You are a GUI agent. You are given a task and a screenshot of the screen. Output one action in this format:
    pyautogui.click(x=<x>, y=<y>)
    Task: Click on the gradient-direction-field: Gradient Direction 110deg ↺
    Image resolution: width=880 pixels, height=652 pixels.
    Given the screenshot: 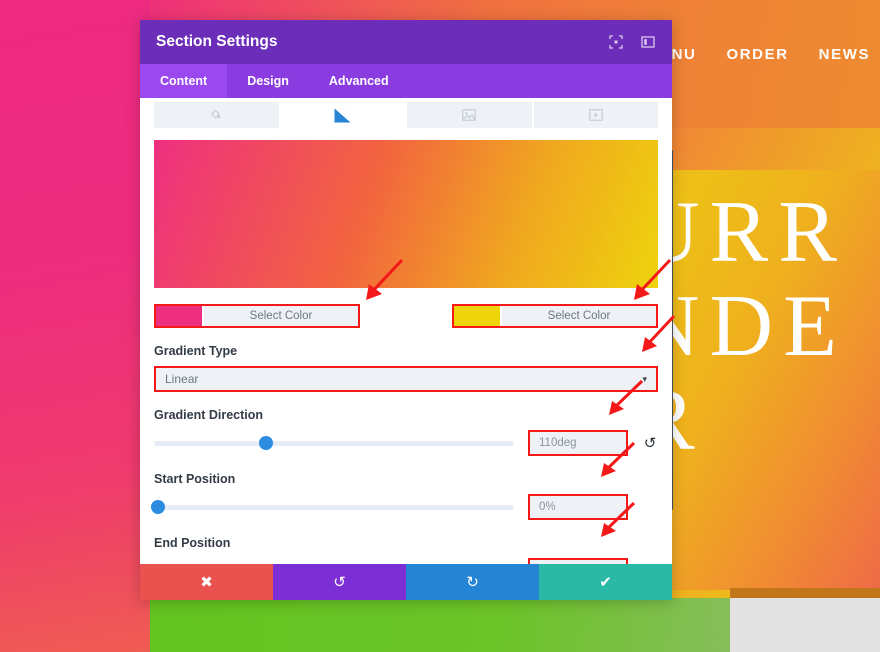 What is the action you would take?
    pyautogui.click(x=406, y=432)
    